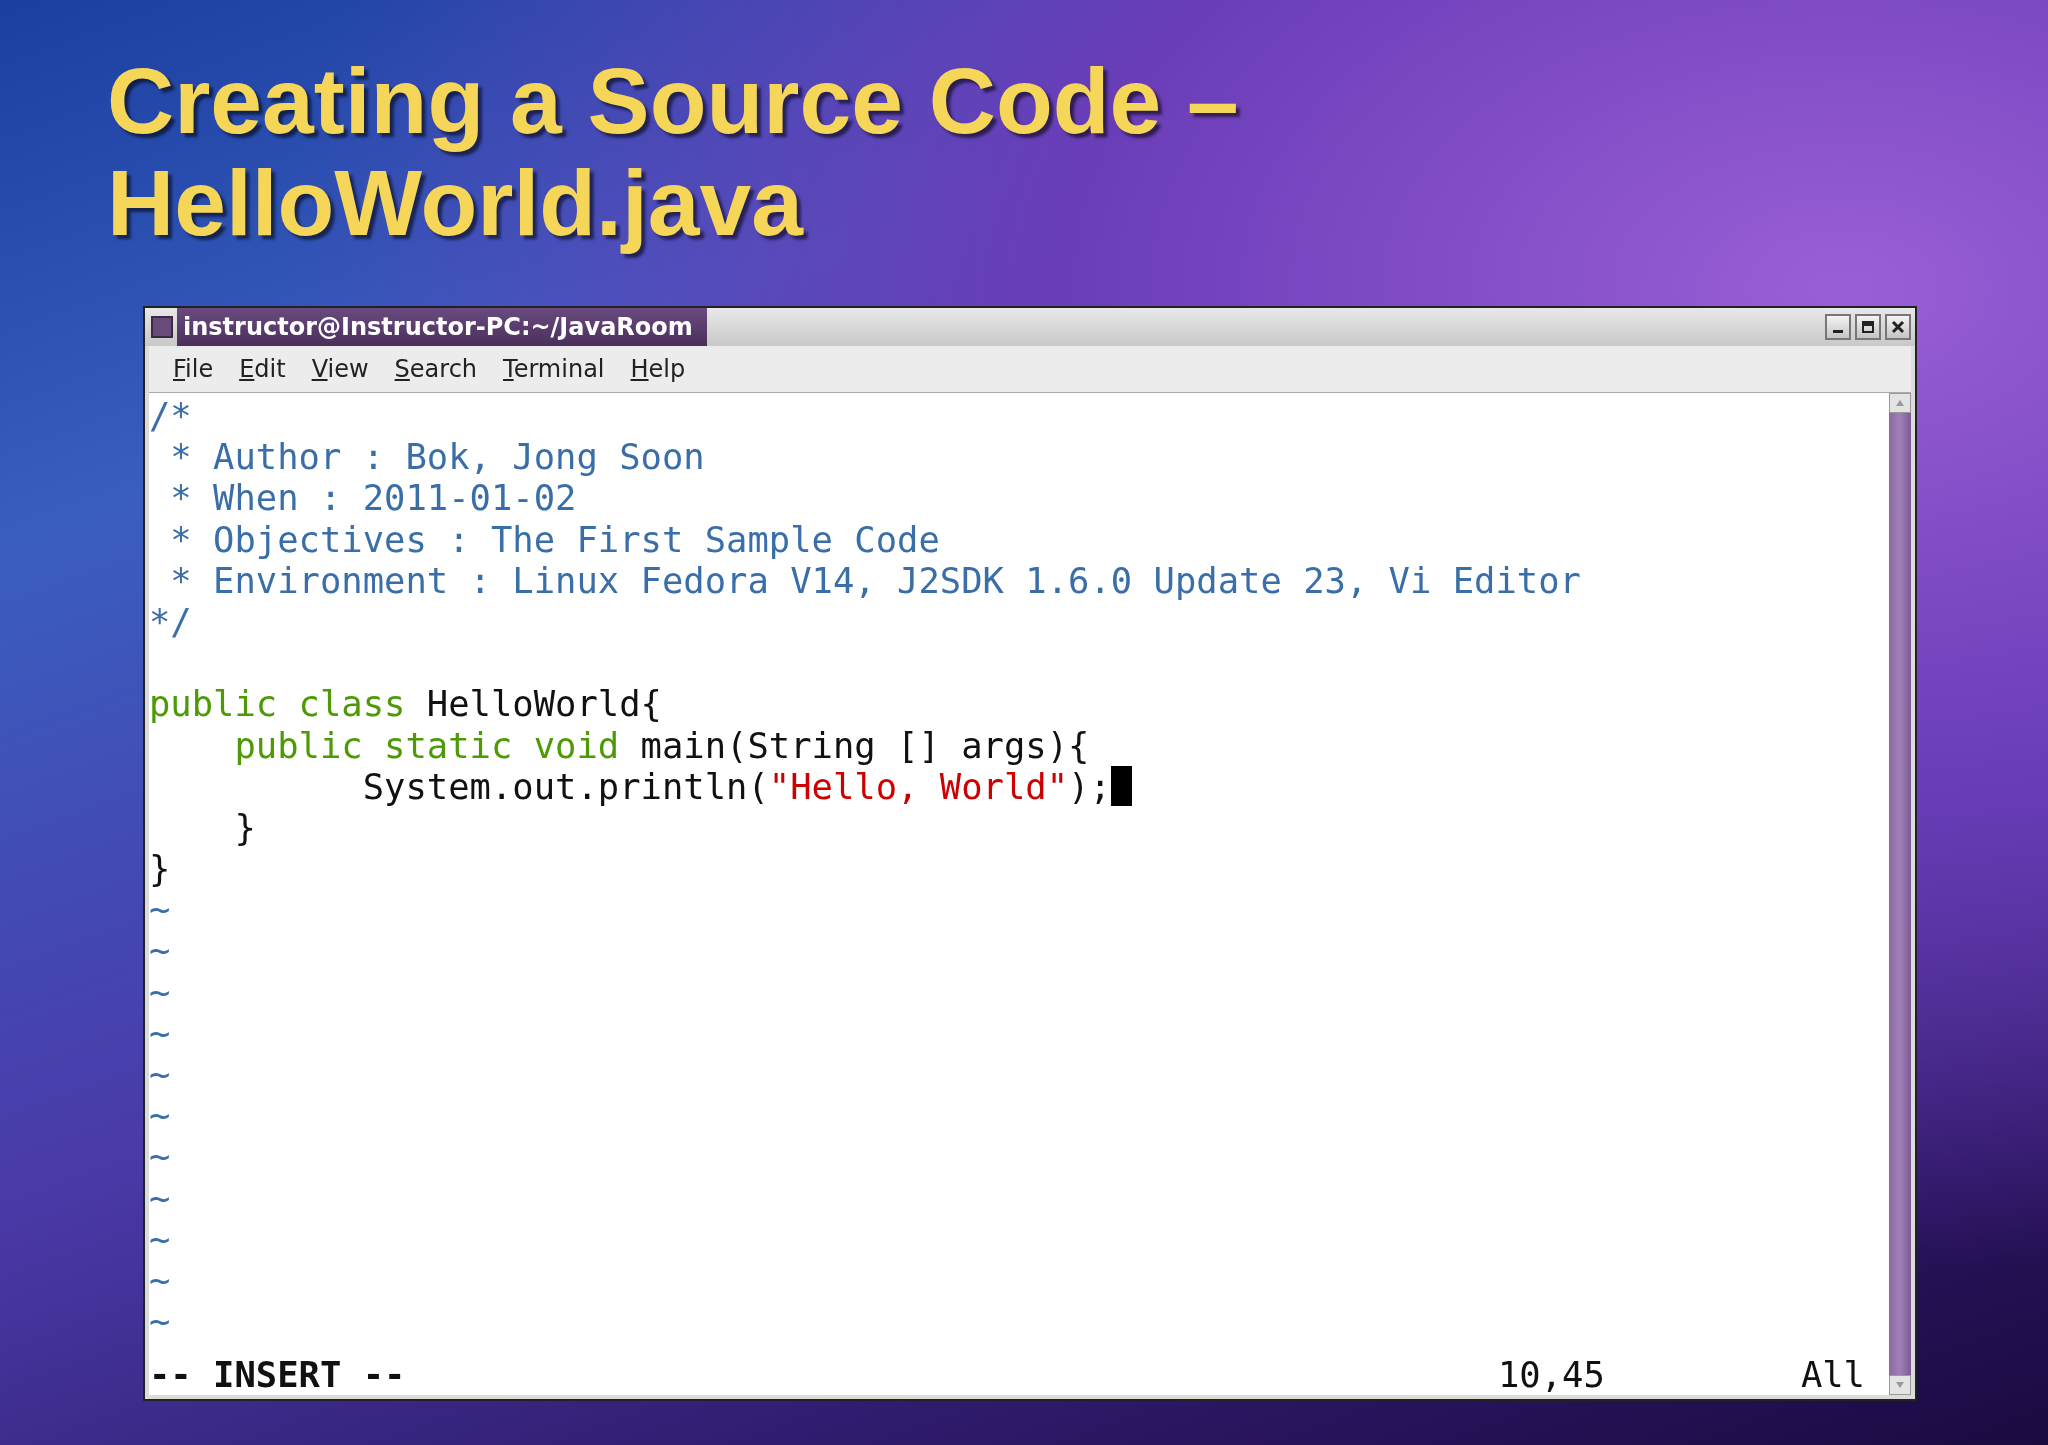 Image resolution: width=2048 pixels, height=1445 pixels. What do you see at coordinates (1089, 786) in the screenshot?
I see `code-text: );` at bounding box center [1089, 786].